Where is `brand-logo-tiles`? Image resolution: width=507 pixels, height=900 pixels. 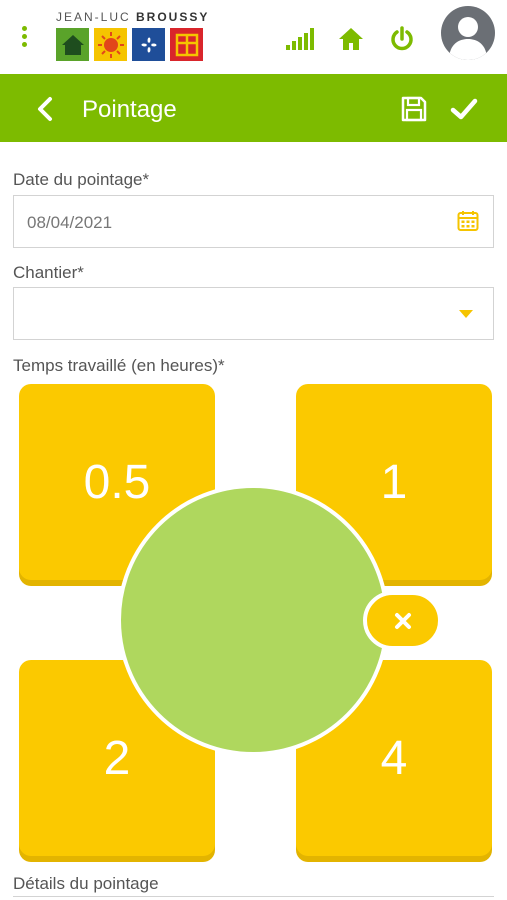
brand-logo-tiles is located at coordinates (132, 44).